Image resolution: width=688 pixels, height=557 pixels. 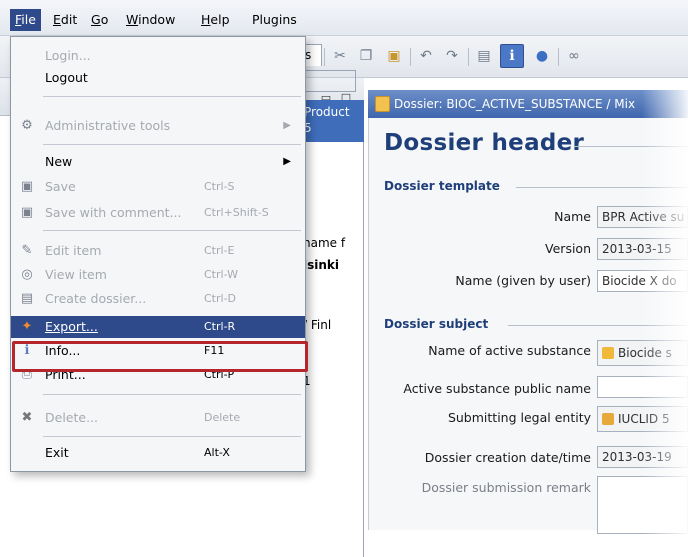 What do you see at coordinates (158, 275) in the screenshot?
I see `menu-item-view-item: ◎ View item Ctrl-W` at bounding box center [158, 275].